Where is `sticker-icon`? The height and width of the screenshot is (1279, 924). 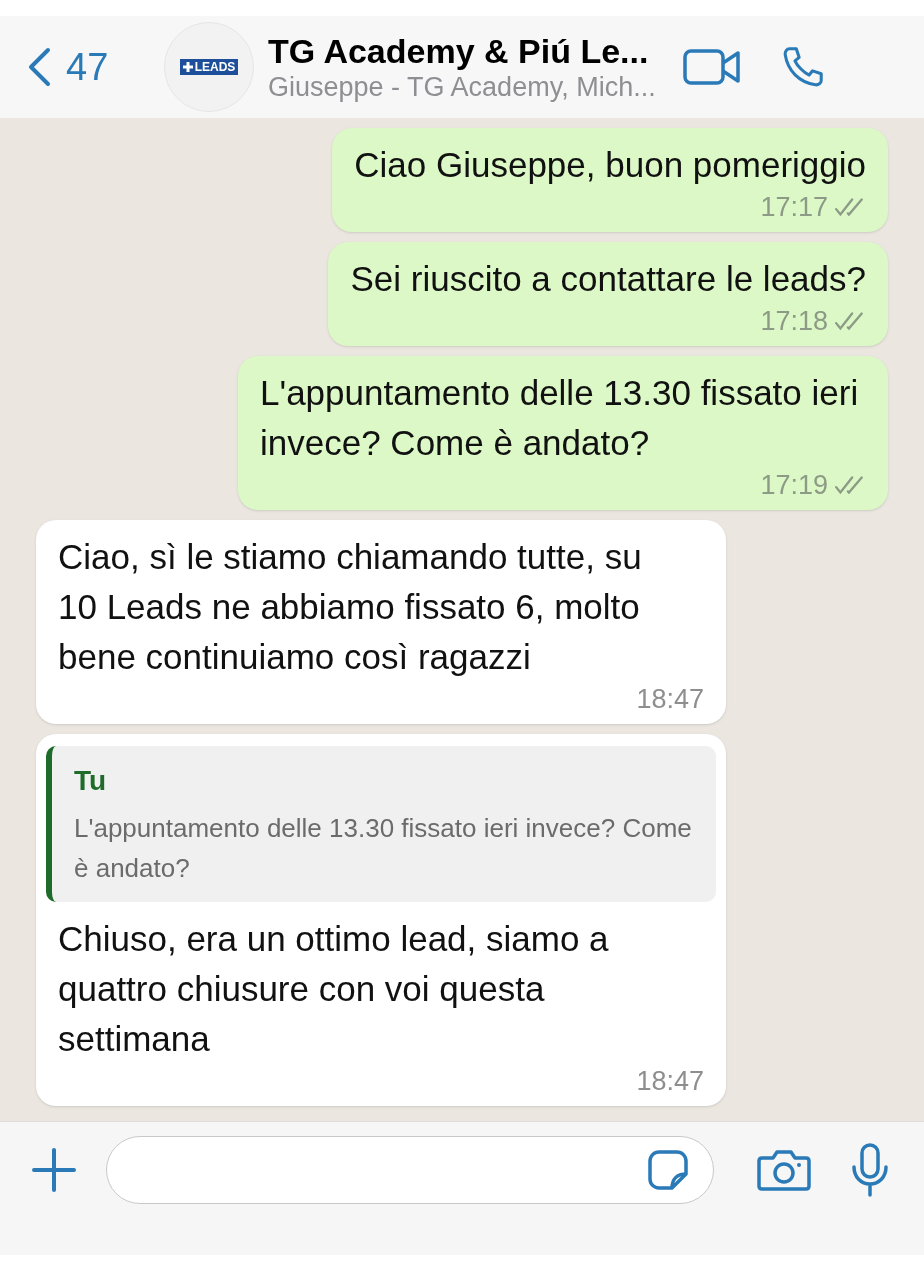
sticker-icon is located at coordinates (668, 1170).